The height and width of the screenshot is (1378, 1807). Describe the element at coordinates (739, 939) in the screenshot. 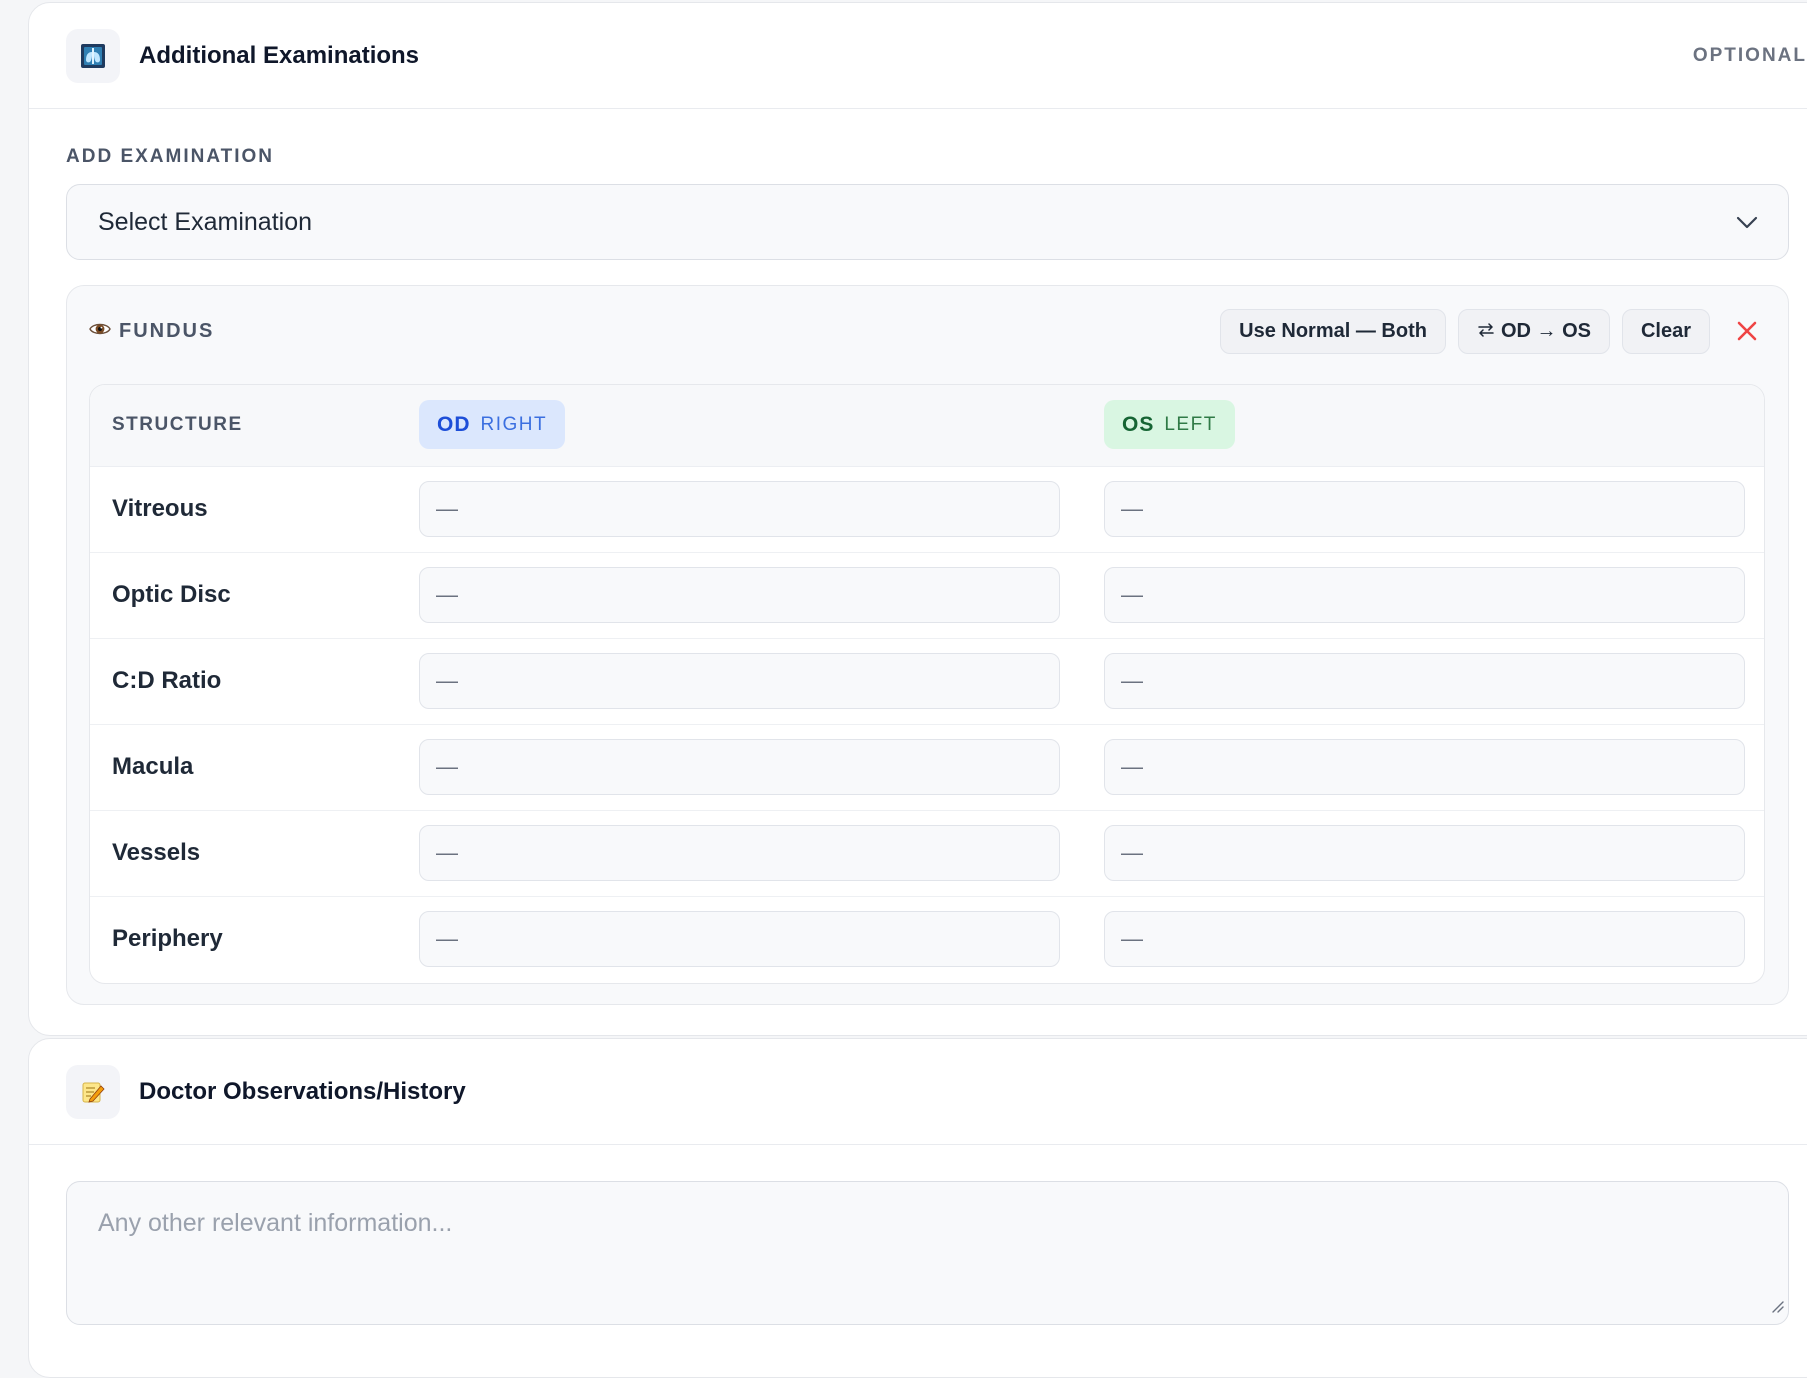

I see `od-periphery-input: —` at that location.